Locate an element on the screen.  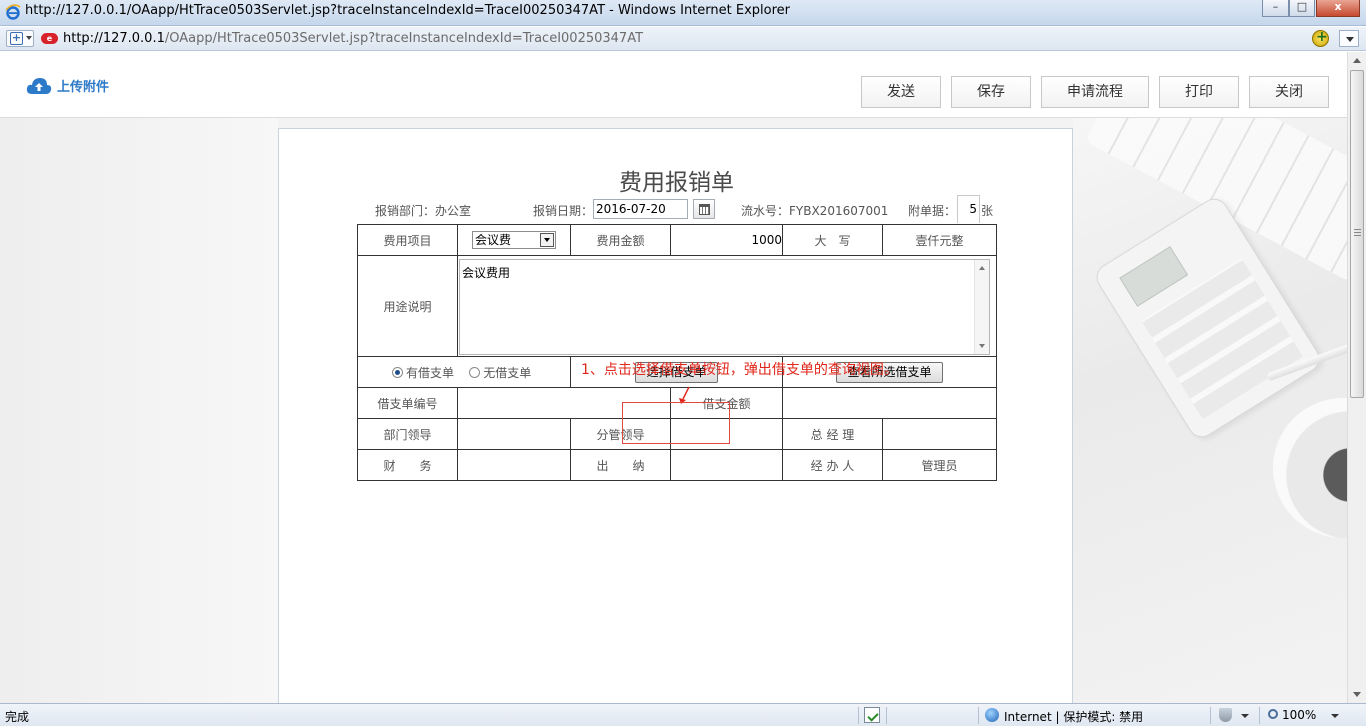
purpose-cell: 会议费用 is located at coordinates (727, 306).